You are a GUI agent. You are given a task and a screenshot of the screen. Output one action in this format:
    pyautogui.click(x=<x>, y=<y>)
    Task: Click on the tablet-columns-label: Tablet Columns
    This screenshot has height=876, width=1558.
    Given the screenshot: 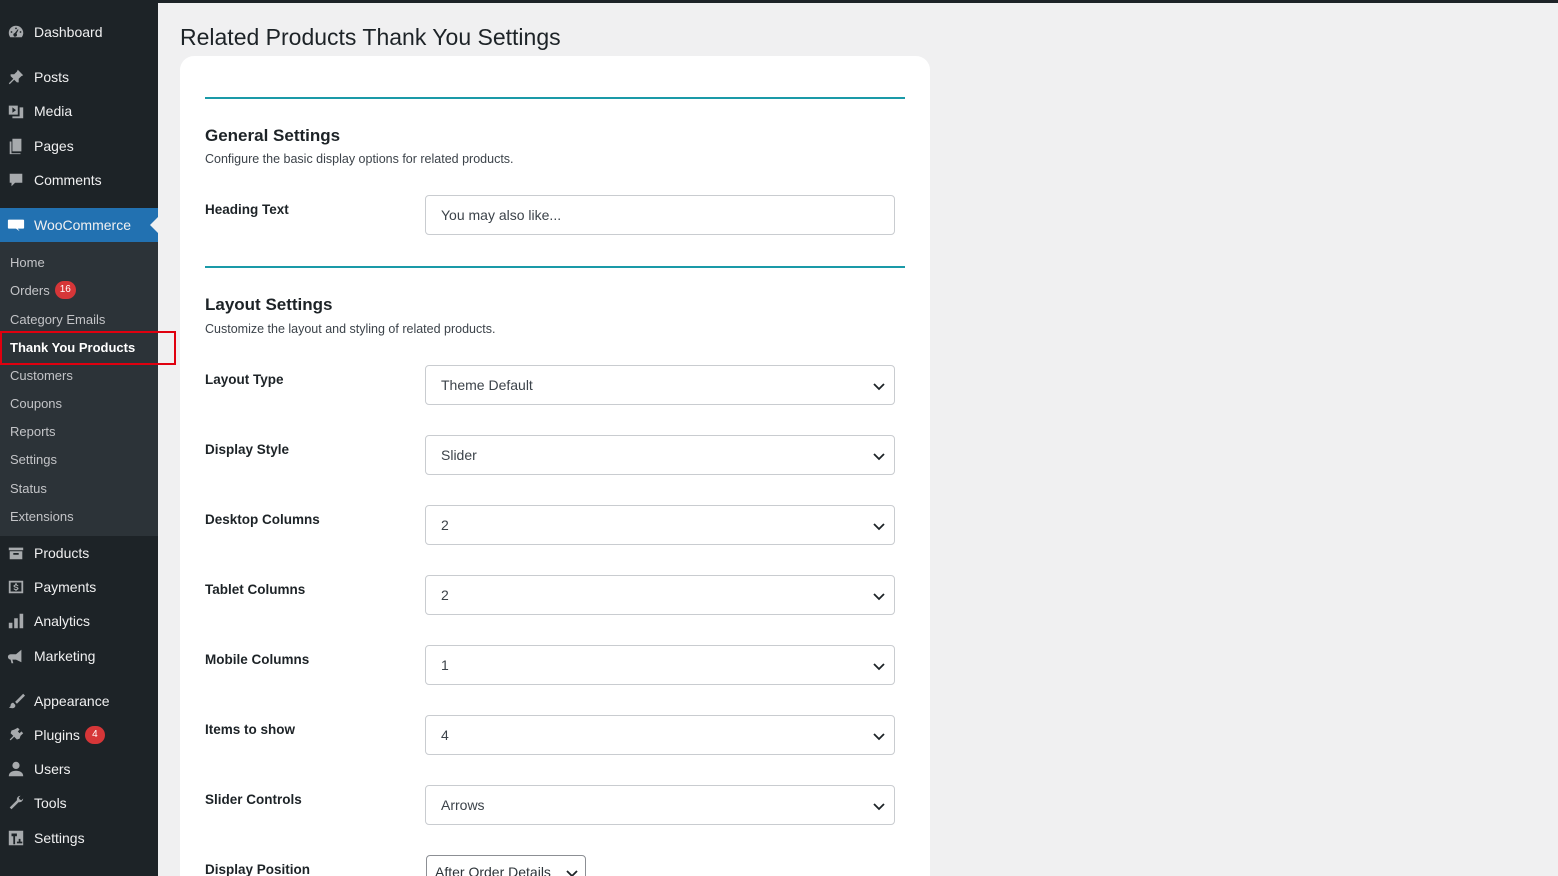 What is the action you would take?
    pyautogui.click(x=255, y=589)
    